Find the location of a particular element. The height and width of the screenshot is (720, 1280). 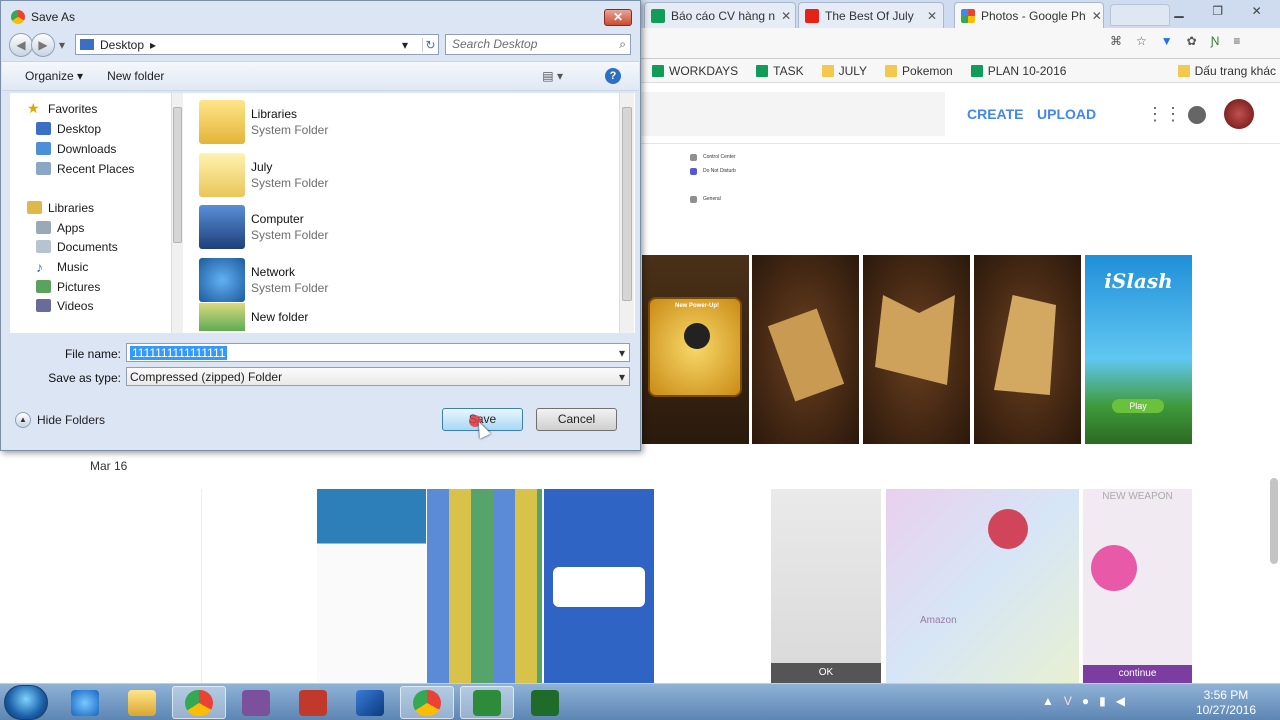

file-list-scrollbar is located at coordinates (626, 213).